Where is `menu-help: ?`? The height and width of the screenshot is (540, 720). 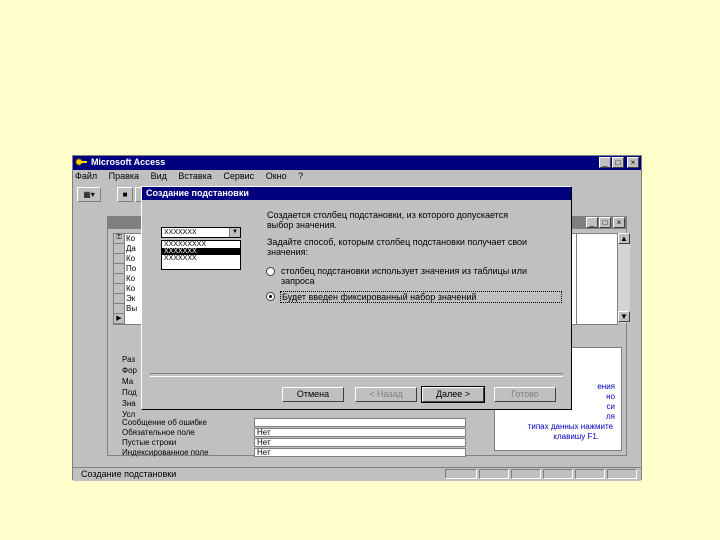 menu-help: ? is located at coordinates (300, 176).